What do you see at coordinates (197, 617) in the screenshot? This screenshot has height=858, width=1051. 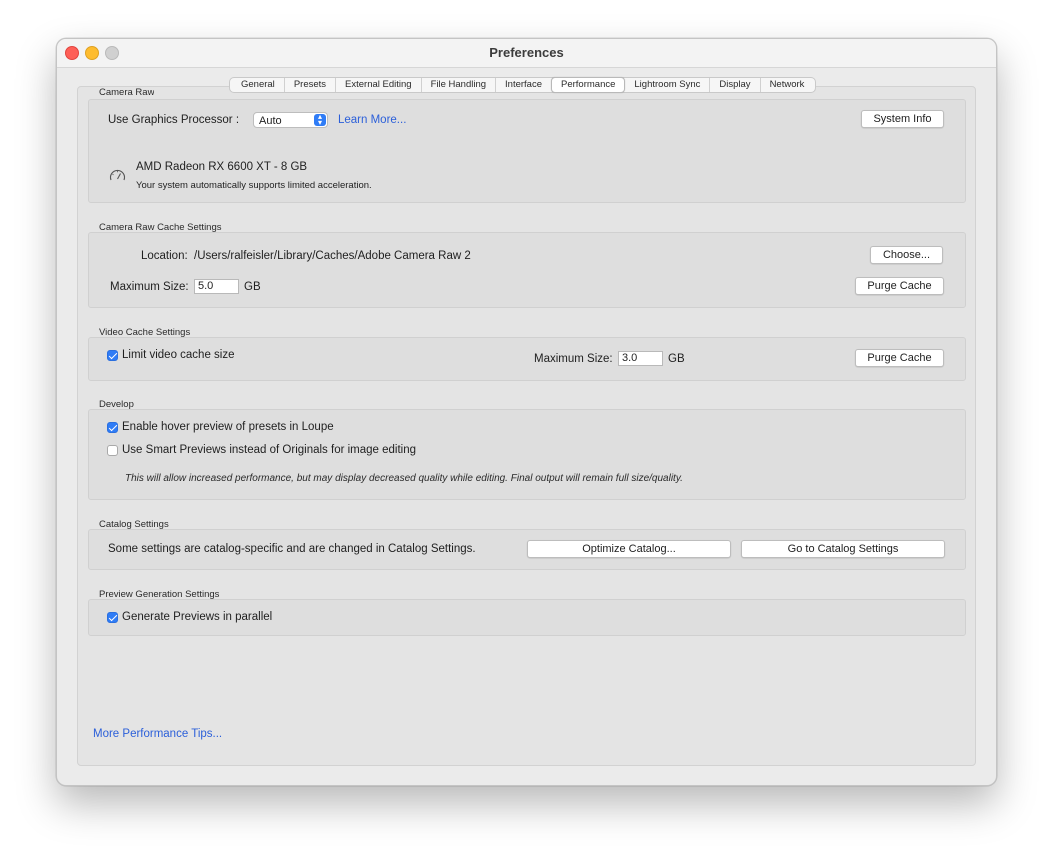 I see `parallel-previews-label: Generate Previews in parallel` at bounding box center [197, 617].